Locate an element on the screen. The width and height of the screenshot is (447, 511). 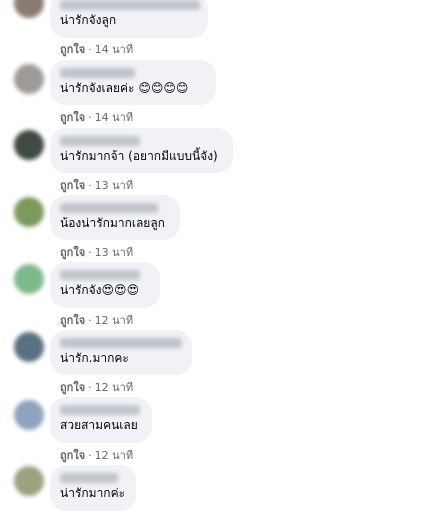
comment-bubble: น่ารักจัง😍😍😍 is located at coordinates (105, 285).